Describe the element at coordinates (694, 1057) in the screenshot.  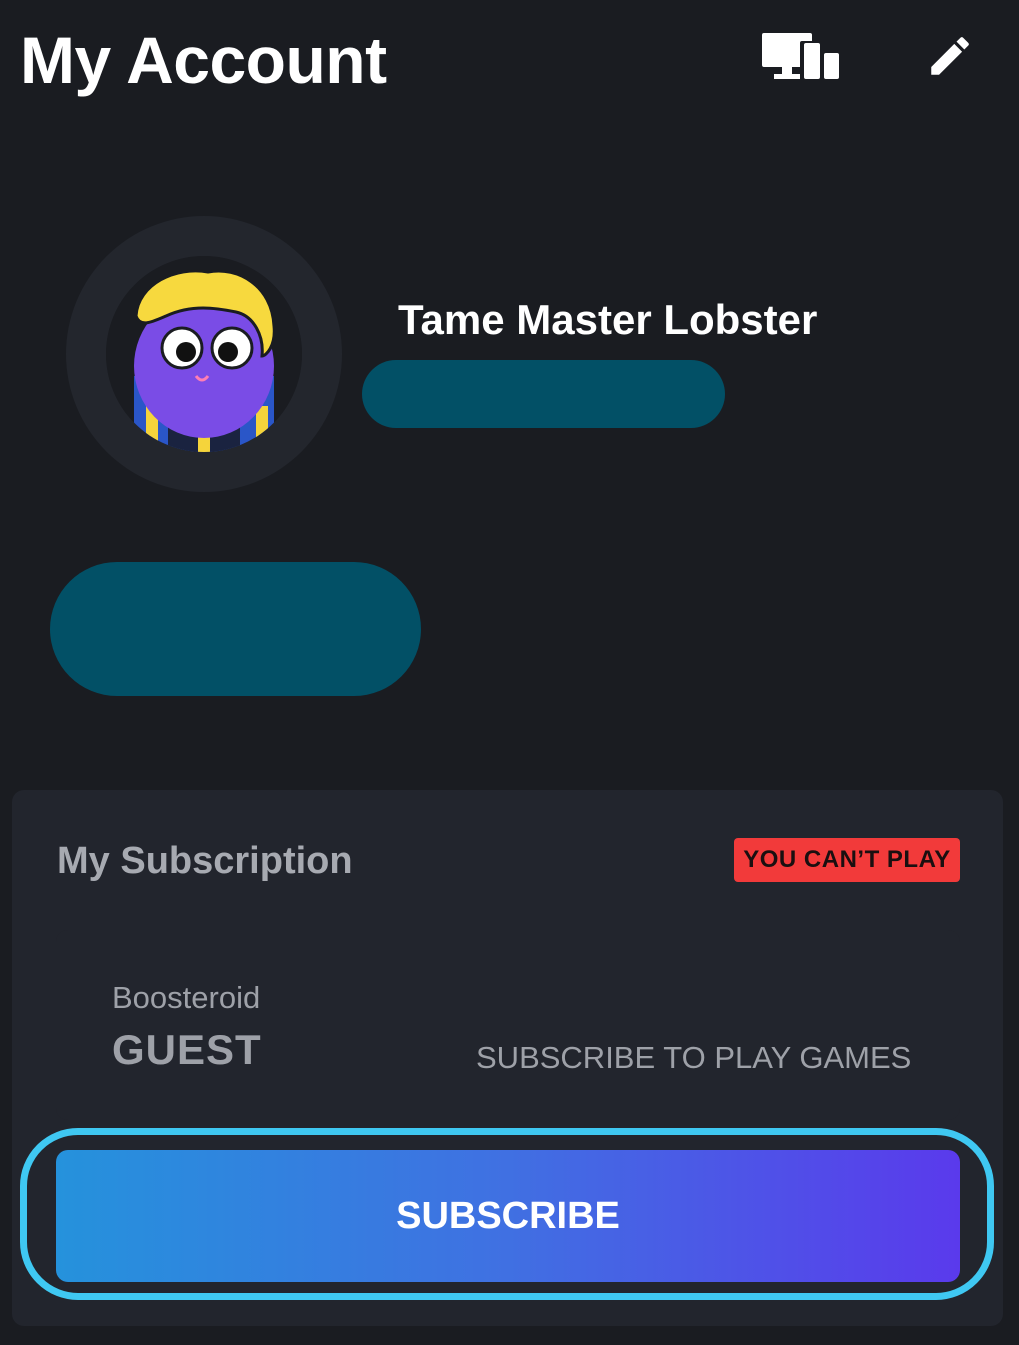
I see `plan-note: SUBSCRIBE TO PLAY GAMES` at that location.